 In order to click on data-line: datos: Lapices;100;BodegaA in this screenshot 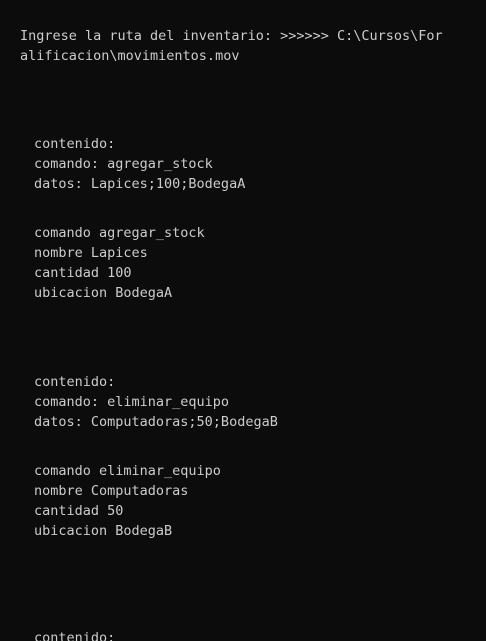, I will do `click(140, 184)`.